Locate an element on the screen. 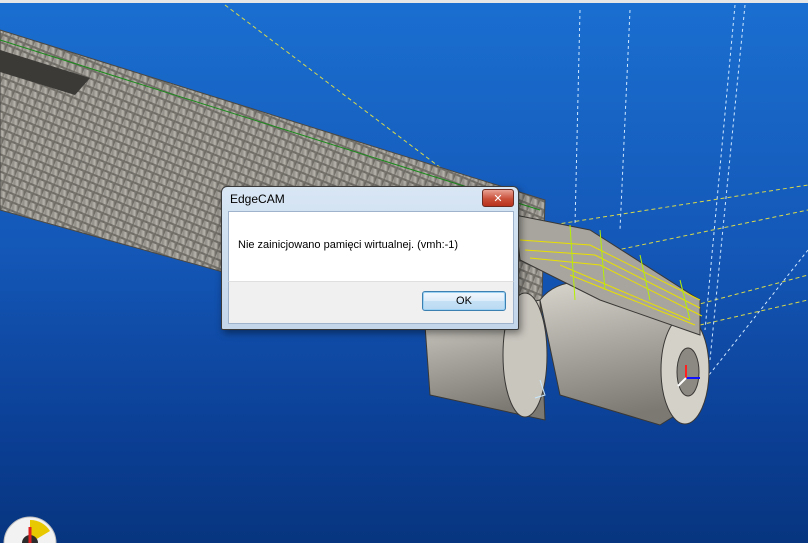 This screenshot has height=543, width=808. close-icon: ✕ is located at coordinates (498, 198).